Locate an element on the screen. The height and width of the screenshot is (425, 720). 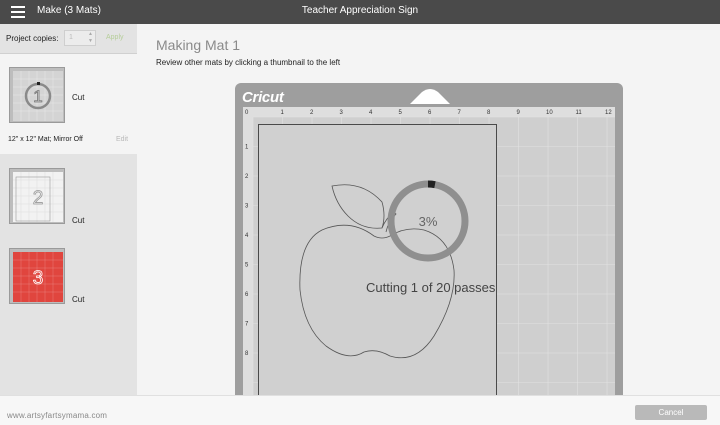
top-bar: Make (3 Mats) Teacher Appreciation Sign is located at coordinates (360, 12).